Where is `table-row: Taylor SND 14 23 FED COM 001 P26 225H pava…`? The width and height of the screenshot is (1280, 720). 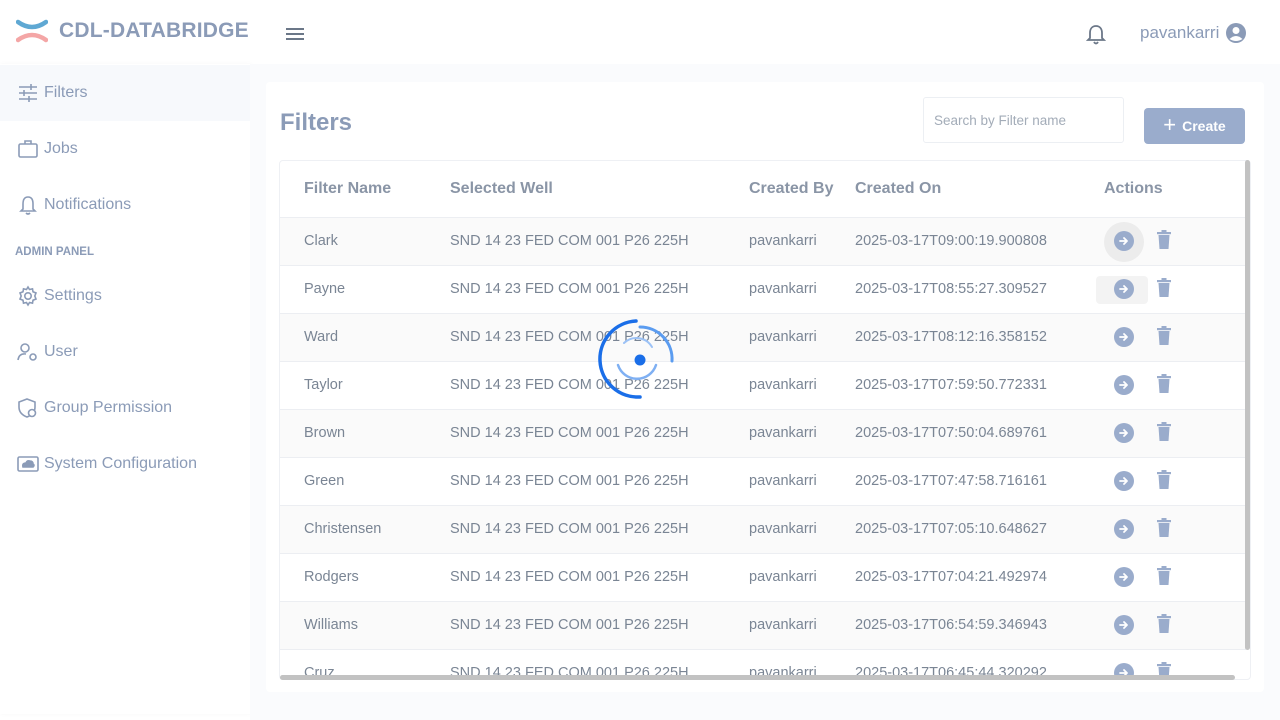
table-row: Taylor SND 14 23 FED COM 001 P26 225H pava… is located at coordinates (763, 386).